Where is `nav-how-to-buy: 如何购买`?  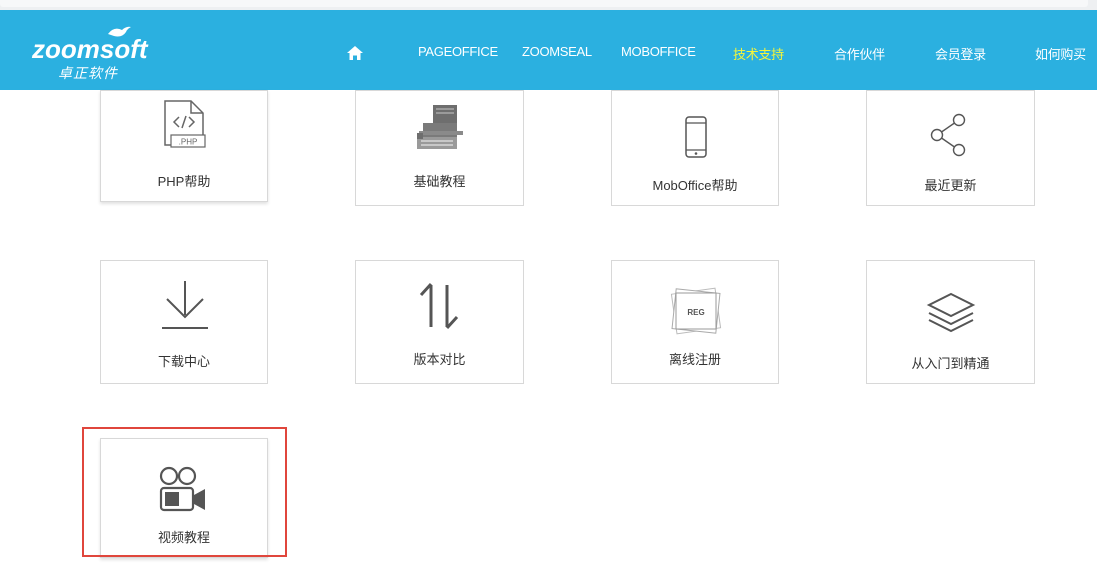 nav-how-to-buy: 如何购买 is located at coordinates (1060, 53).